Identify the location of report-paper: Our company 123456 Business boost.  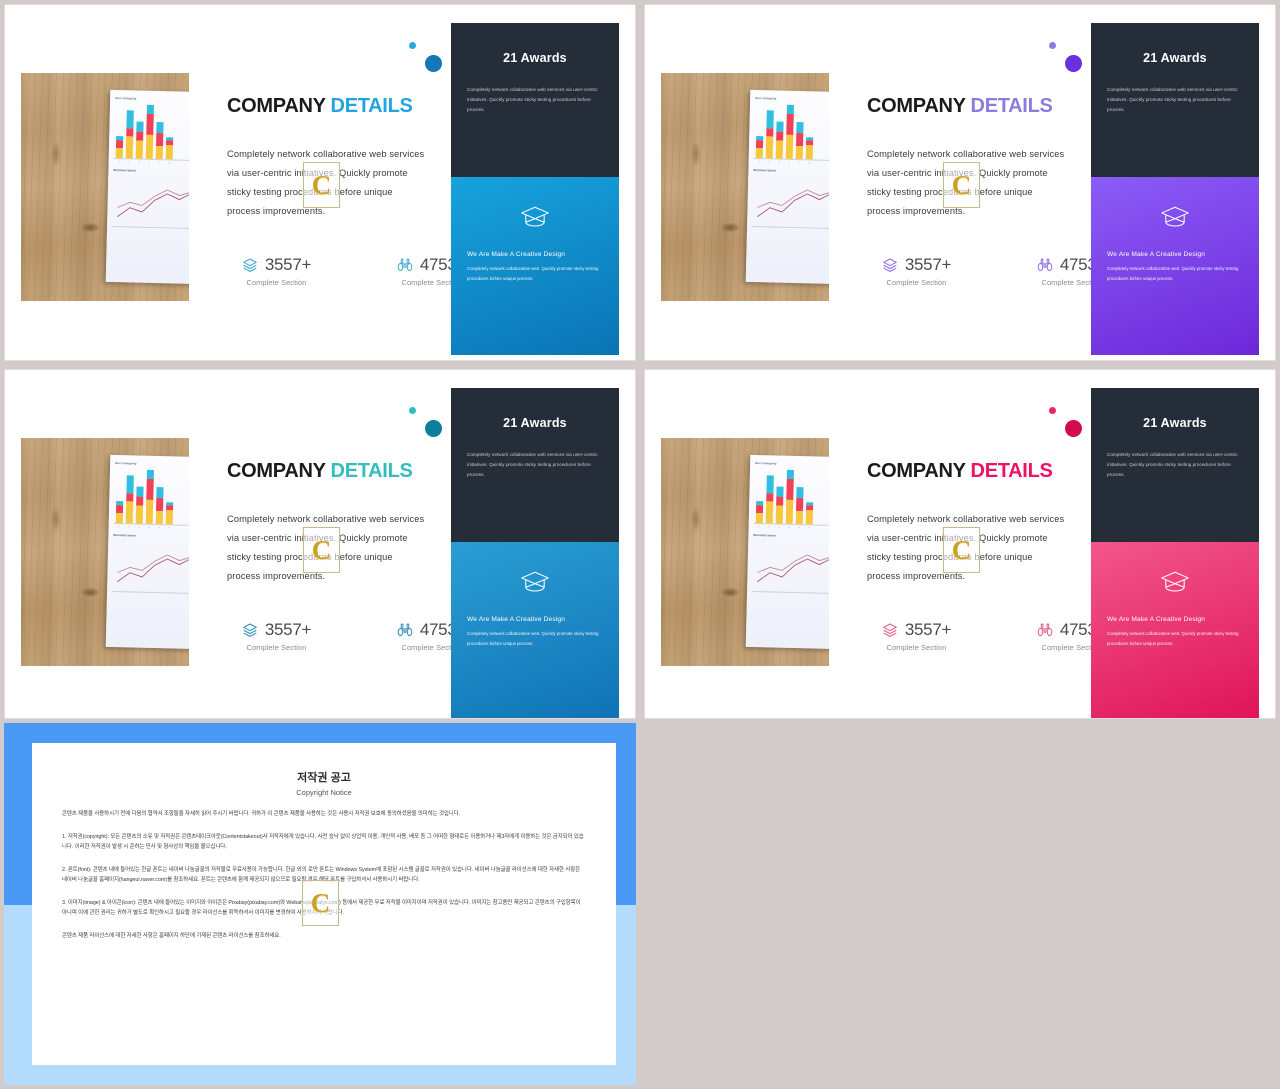
(147, 187).